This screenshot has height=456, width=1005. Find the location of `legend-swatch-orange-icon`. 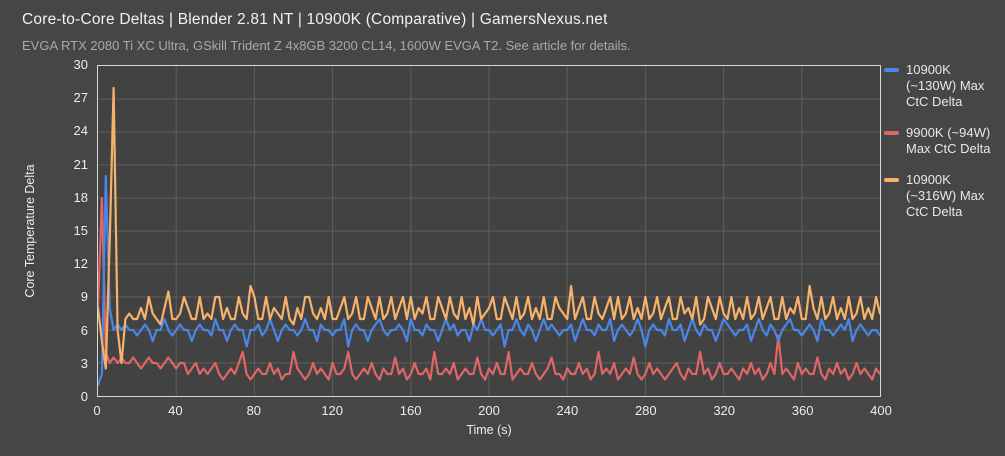

legend-swatch-orange-icon is located at coordinates (891, 180).